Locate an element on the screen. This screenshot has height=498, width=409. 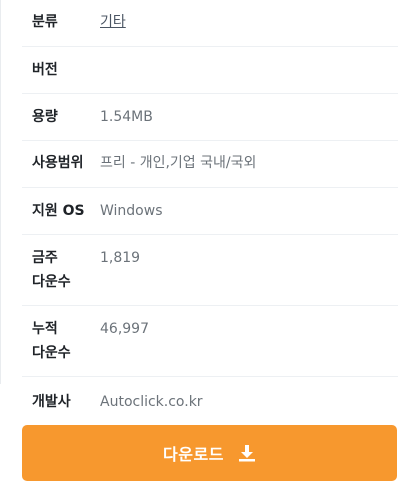
row-developer: 개발사 Autoclick.co.kr is located at coordinates (210, 400).